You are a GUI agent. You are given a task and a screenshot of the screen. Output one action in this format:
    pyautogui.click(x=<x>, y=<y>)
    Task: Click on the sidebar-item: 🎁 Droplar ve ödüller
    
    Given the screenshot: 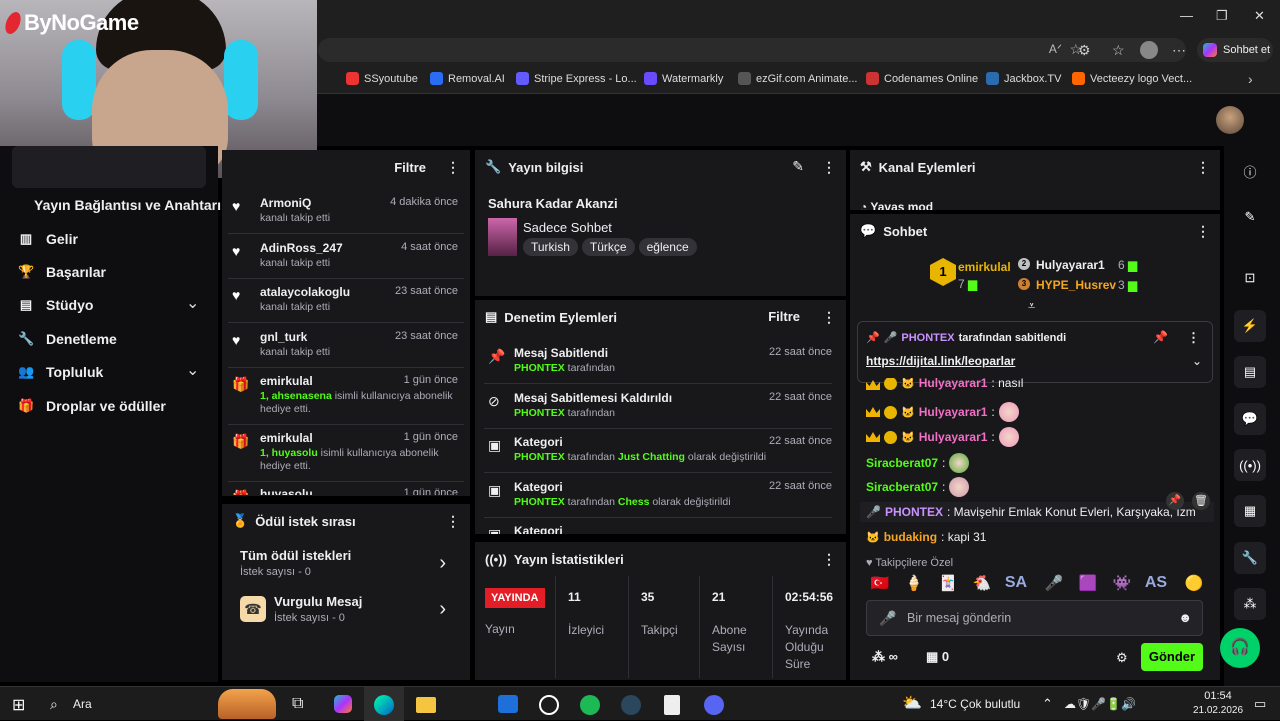 What is the action you would take?
    pyautogui.click(x=92, y=406)
    